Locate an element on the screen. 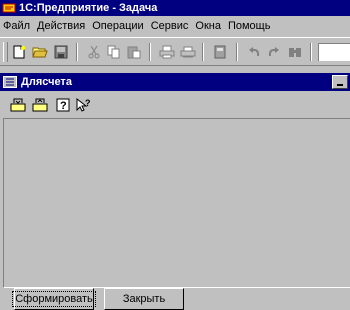 This screenshot has width=350, height=310. menu-operations: Операции is located at coordinates (117, 26).